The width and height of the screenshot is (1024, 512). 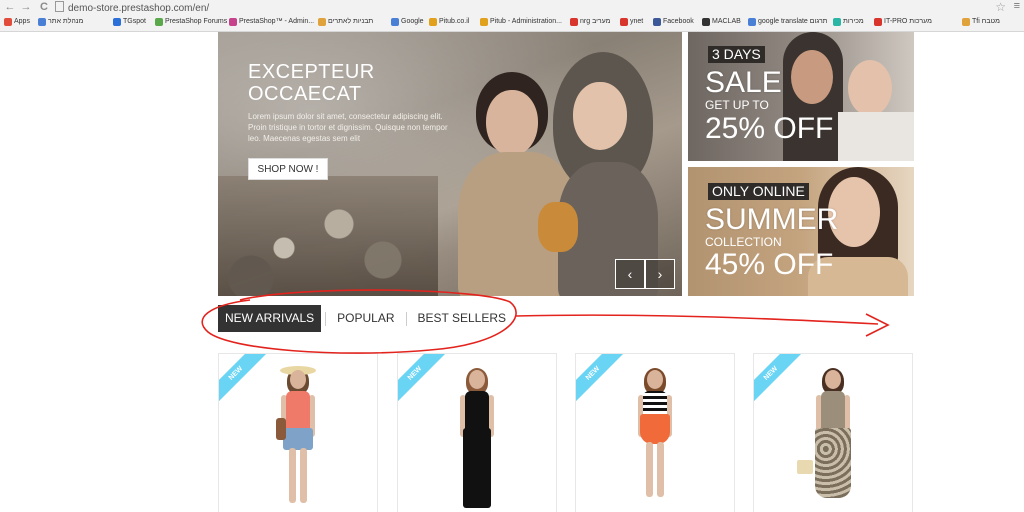 I want to click on chevron-right-icon: ›, so click(x=660, y=274).